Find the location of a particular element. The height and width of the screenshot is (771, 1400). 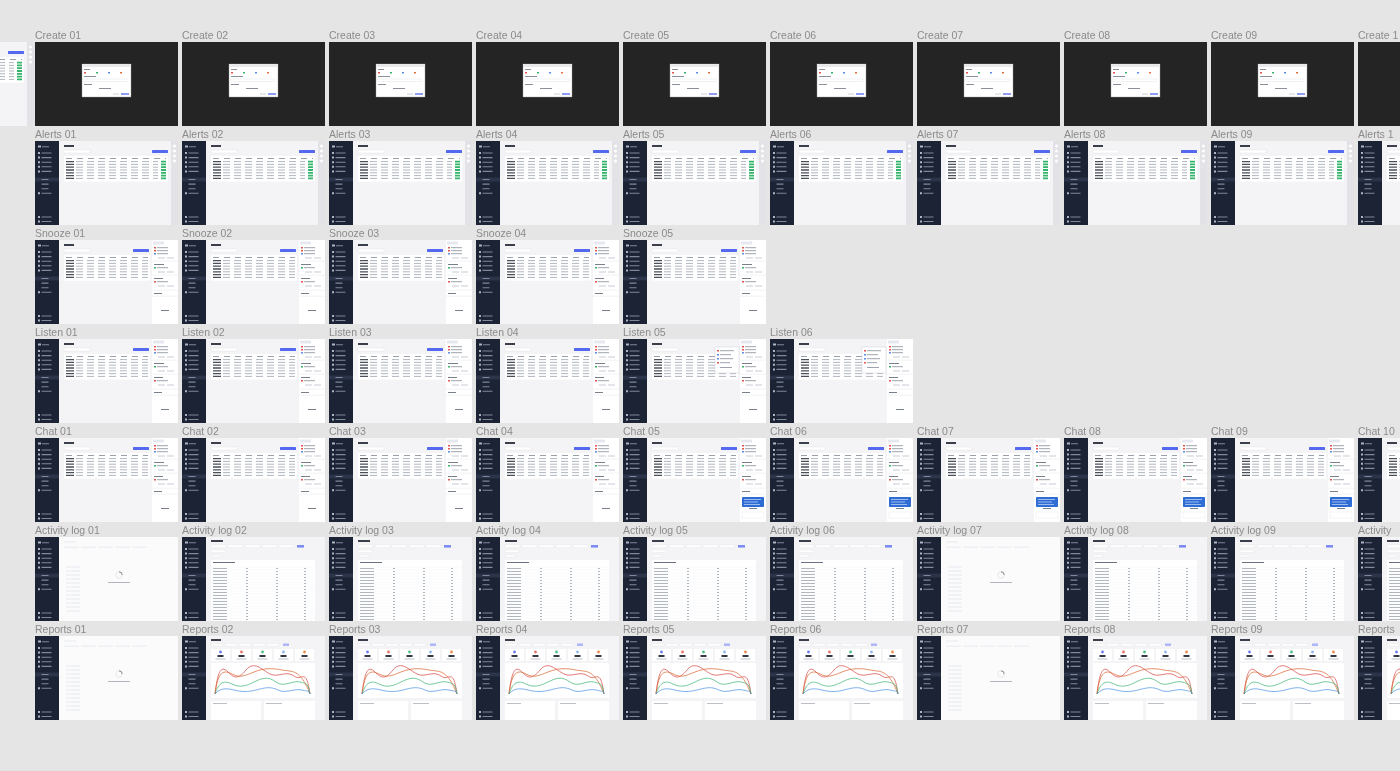

frame-label: Chat 08 is located at coordinates (1082, 431).